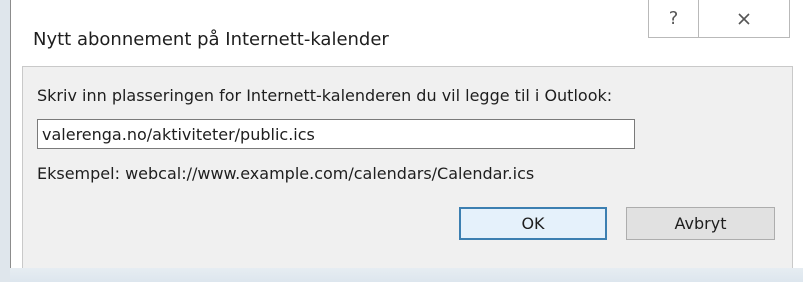 The width and height of the screenshot is (803, 282). I want to click on dialog-title: Nytt abonnement på Internett-kalender, so click(211, 39).